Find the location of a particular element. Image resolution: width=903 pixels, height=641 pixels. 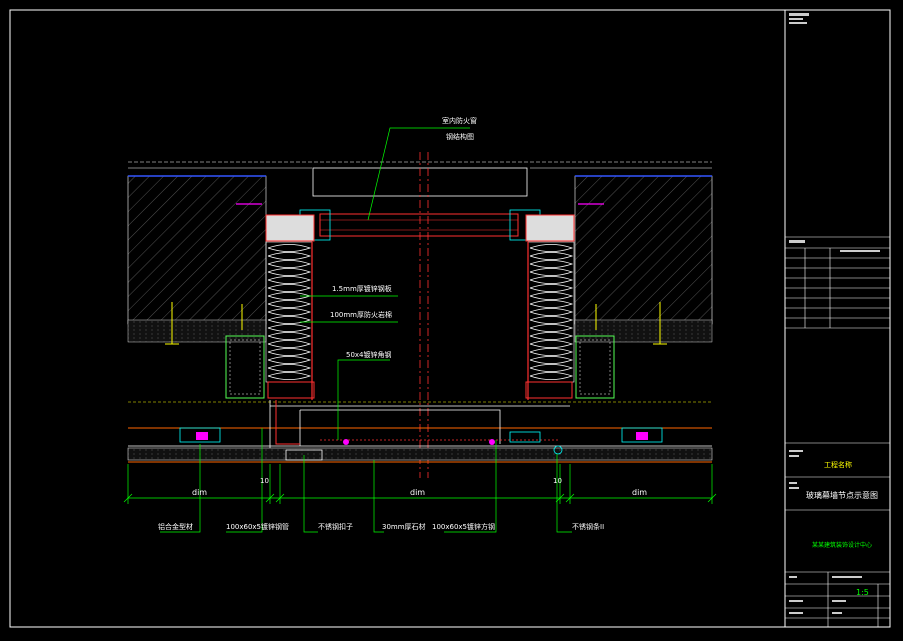

title-project: 工程名称 is located at coordinates (838, 465).